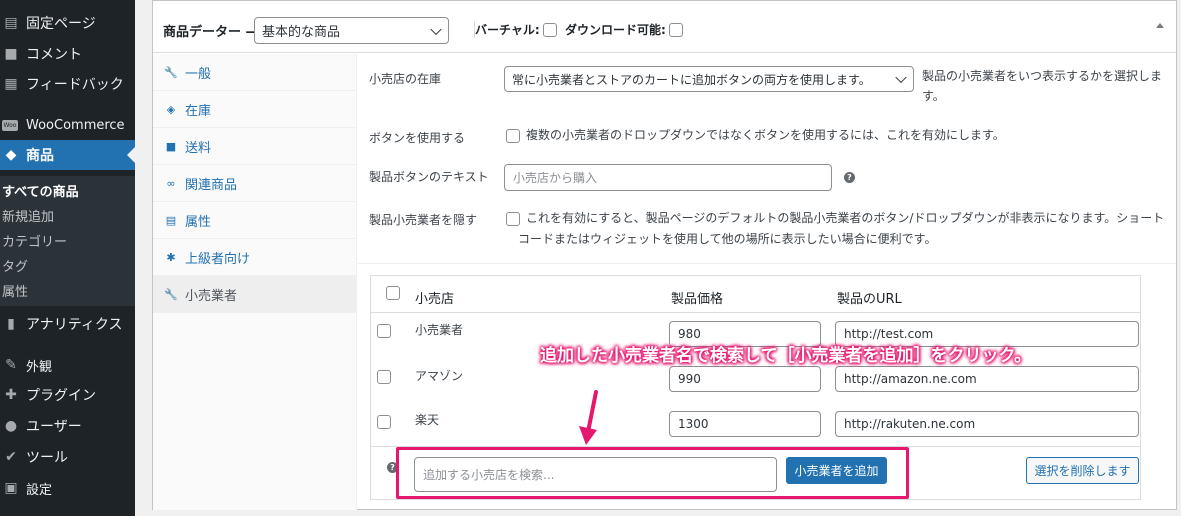 The width and height of the screenshot is (1181, 516). Describe the element at coordinates (255, 294) in the screenshot. I see `tab-retailers: 🔧 小売業者` at that location.